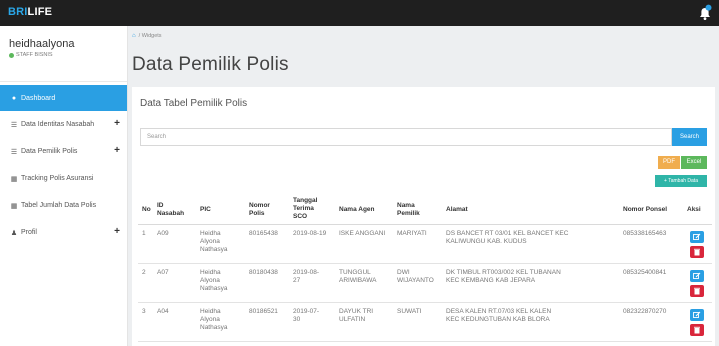 This screenshot has height=346, width=719. I want to click on cell-nomor: 80180438, so click(263, 272).